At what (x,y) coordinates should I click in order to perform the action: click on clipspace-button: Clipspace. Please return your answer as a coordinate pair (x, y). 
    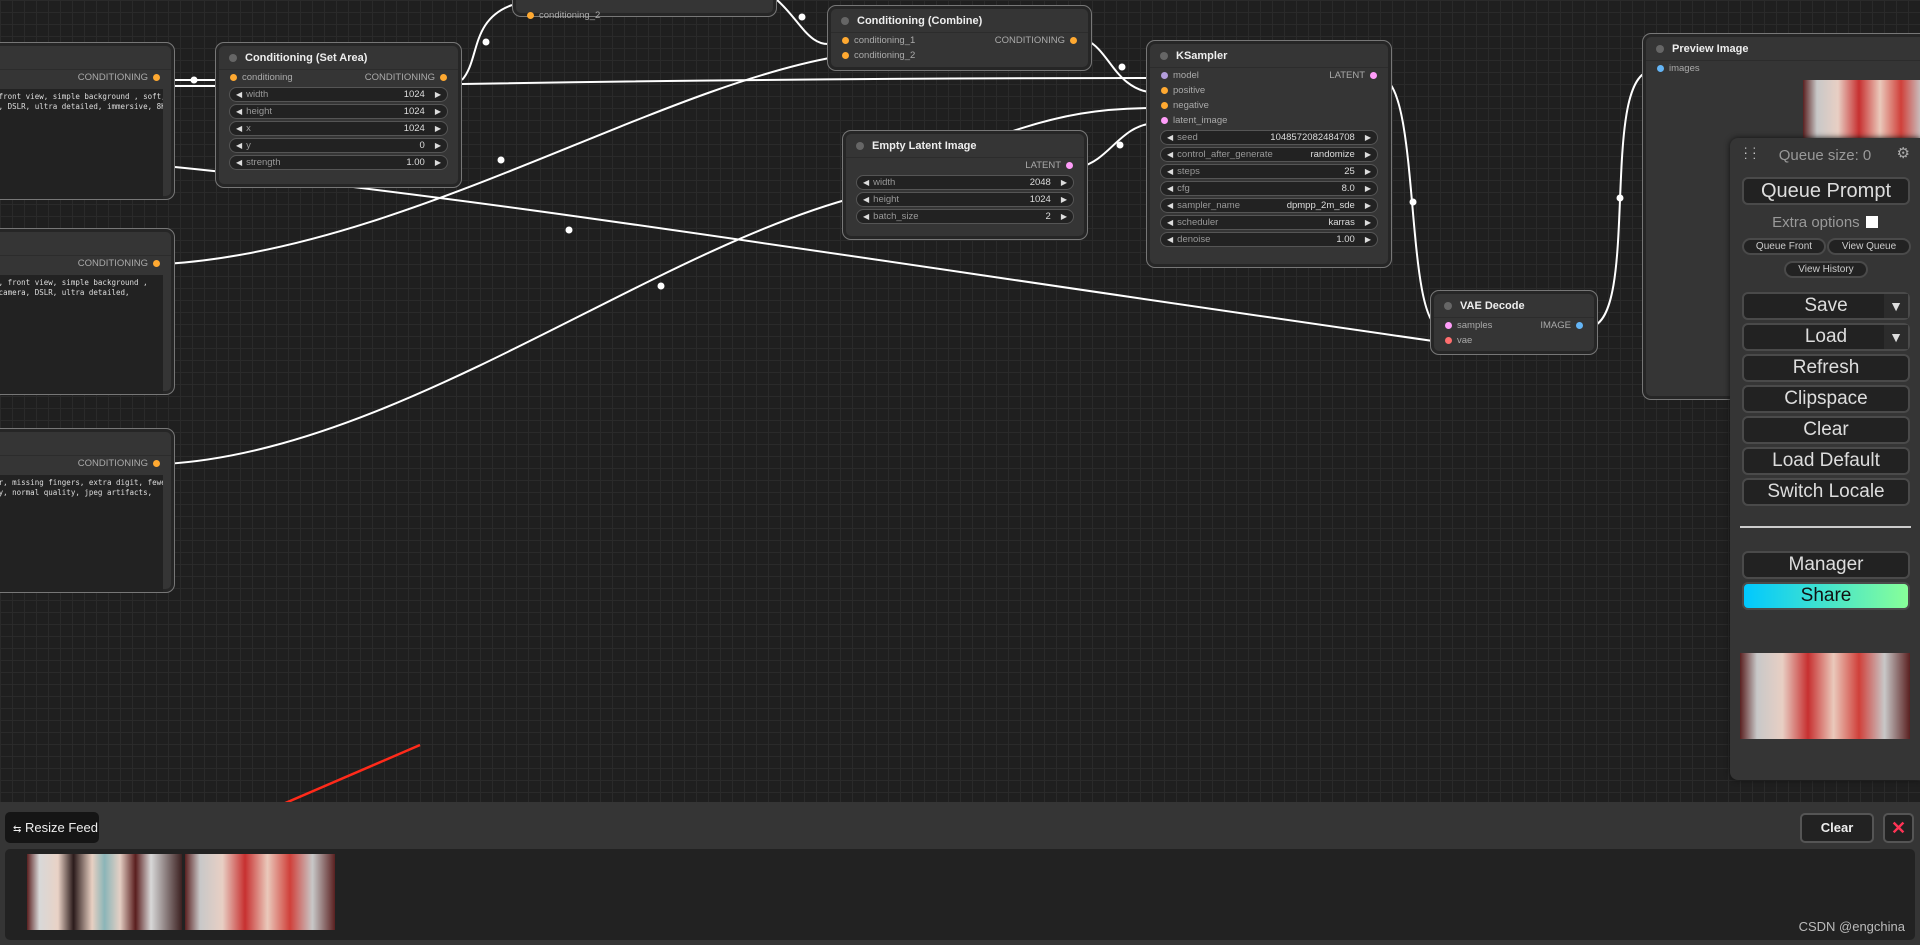
    Looking at the image, I should click on (1826, 399).